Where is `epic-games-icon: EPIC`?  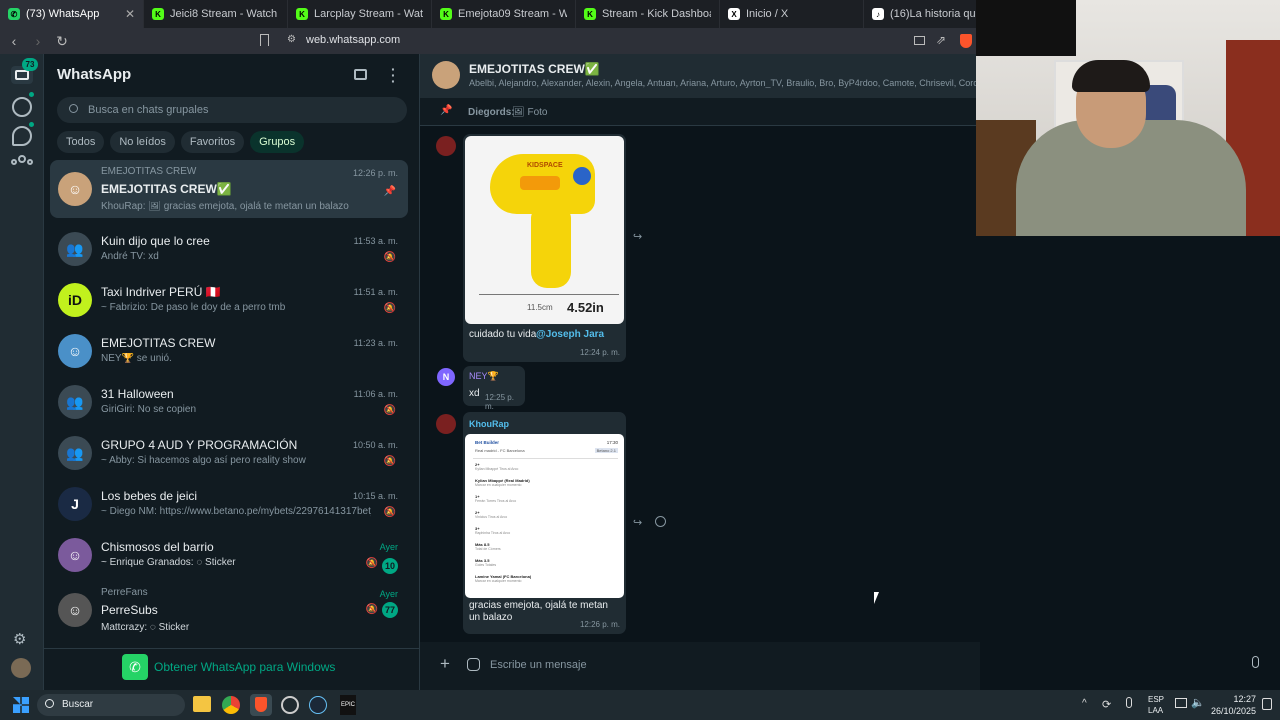 epic-games-icon: EPIC is located at coordinates (348, 705).